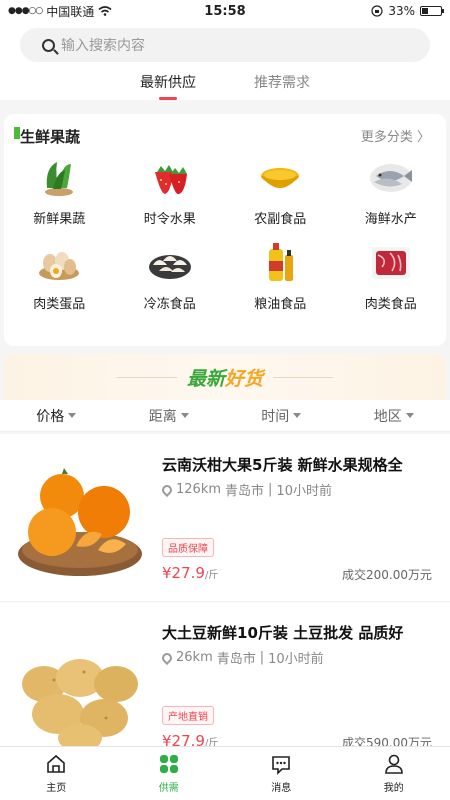 This screenshot has height=800, width=450. Describe the element at coordinates (56, 773) in the screenshot. I see `nav-home: 主页` at that location.